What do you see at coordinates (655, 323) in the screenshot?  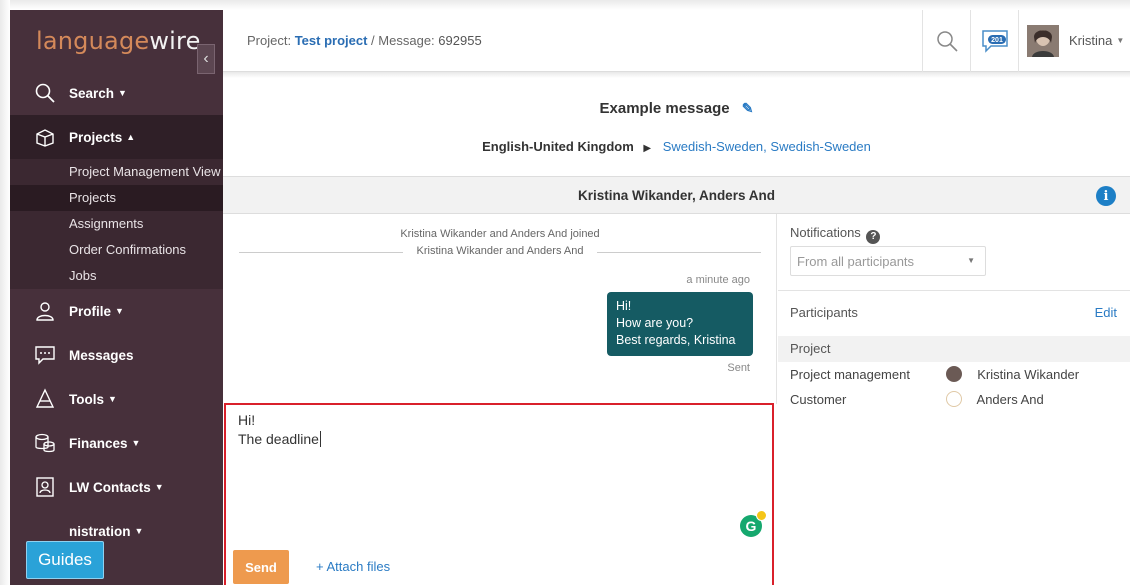 I see `bubble-line: How are you?` at bounding box center [655, 323].